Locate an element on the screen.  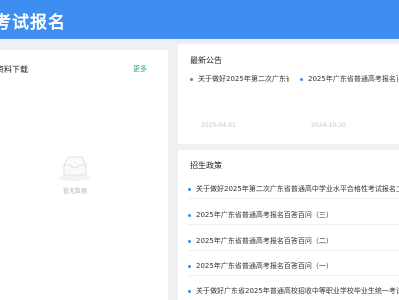
notice-item-title: 关于做好2025年第二次广东省普通高中学业水平合格性考试 is located at coordinates (243, 79).